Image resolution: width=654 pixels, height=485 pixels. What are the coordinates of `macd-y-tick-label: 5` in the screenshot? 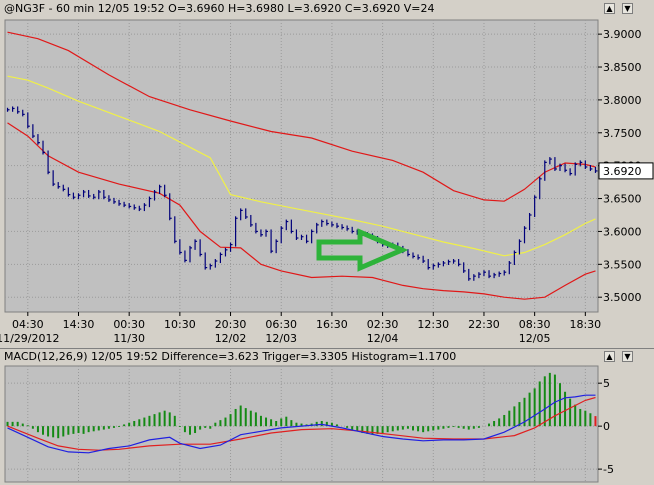 It's located at (606, 383).